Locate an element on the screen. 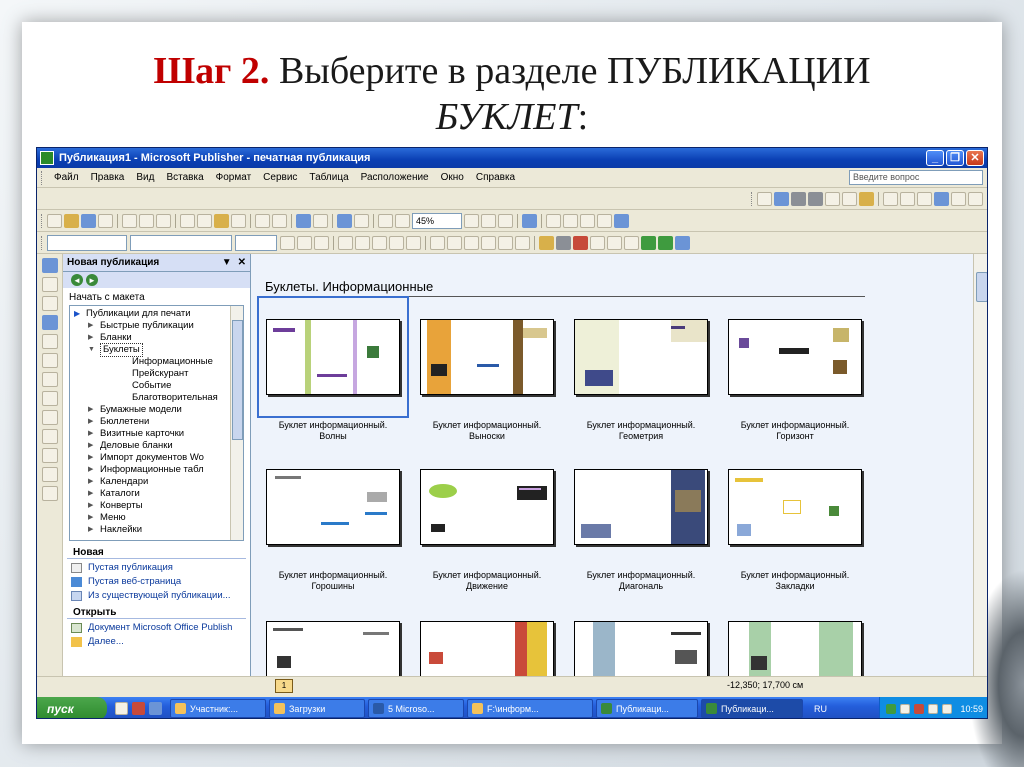 The image size is (1024, 767). compress-icon is located at coordinates (907, 198).